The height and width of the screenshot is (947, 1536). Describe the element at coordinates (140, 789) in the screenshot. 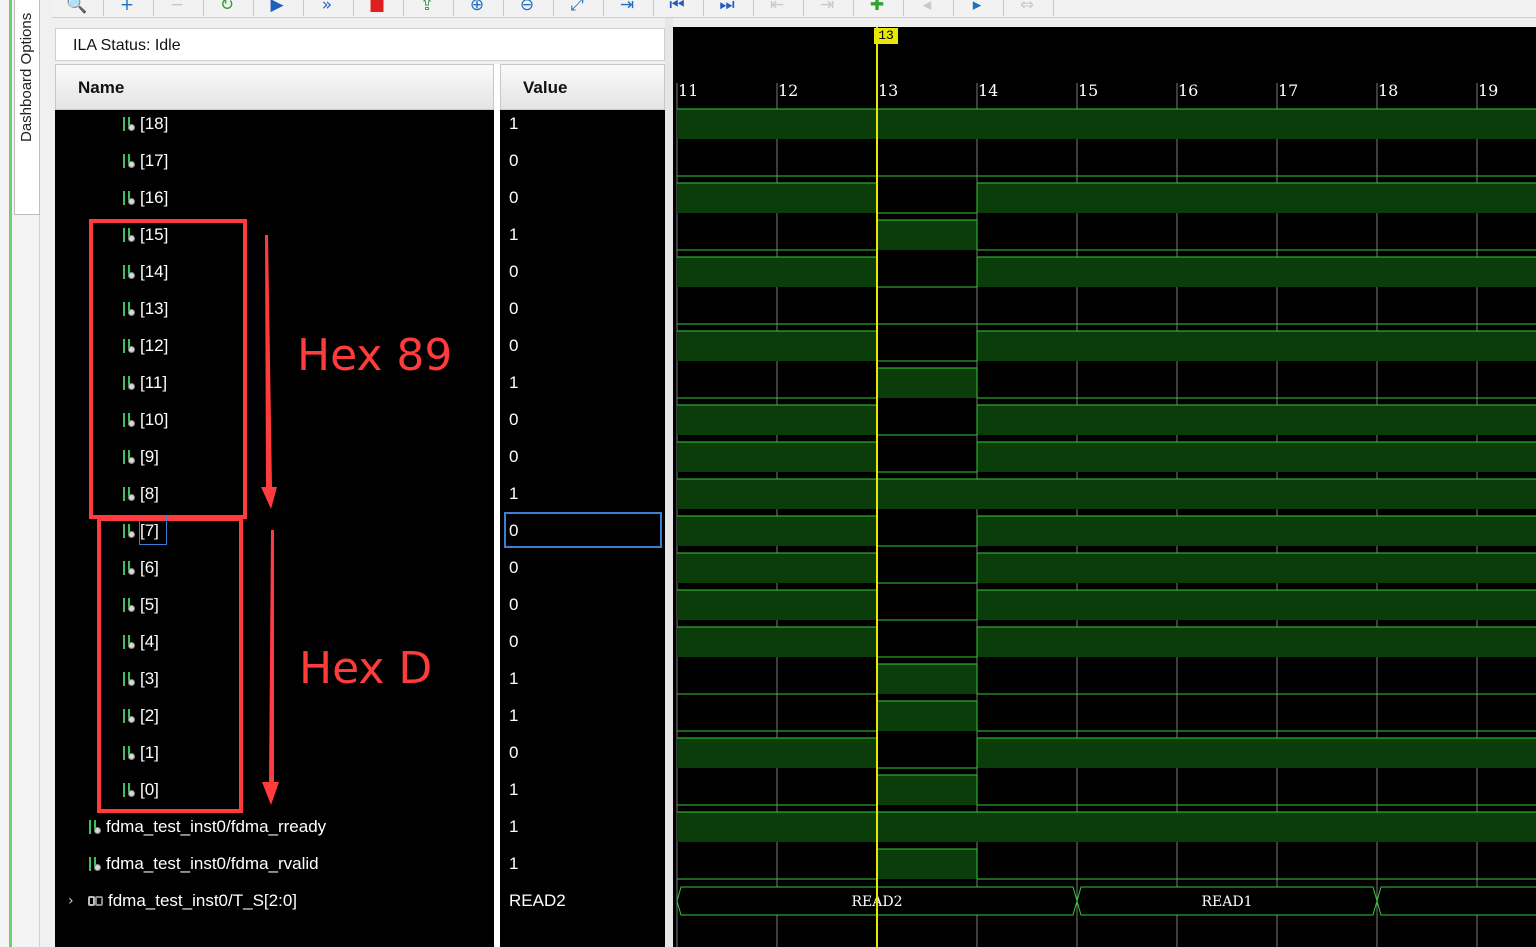

I see `signal-row: [0]` at that location.